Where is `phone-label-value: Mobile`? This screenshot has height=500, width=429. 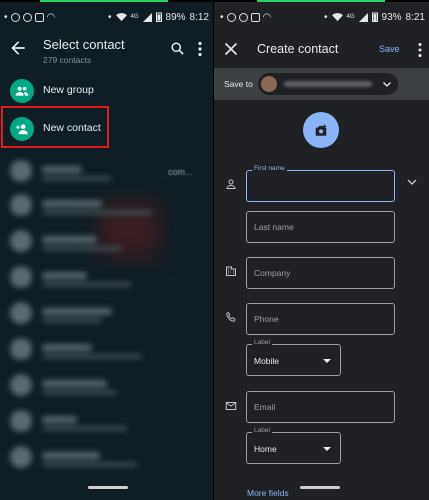
phone-label-value: Mobile is located at coordinates (267, 361).